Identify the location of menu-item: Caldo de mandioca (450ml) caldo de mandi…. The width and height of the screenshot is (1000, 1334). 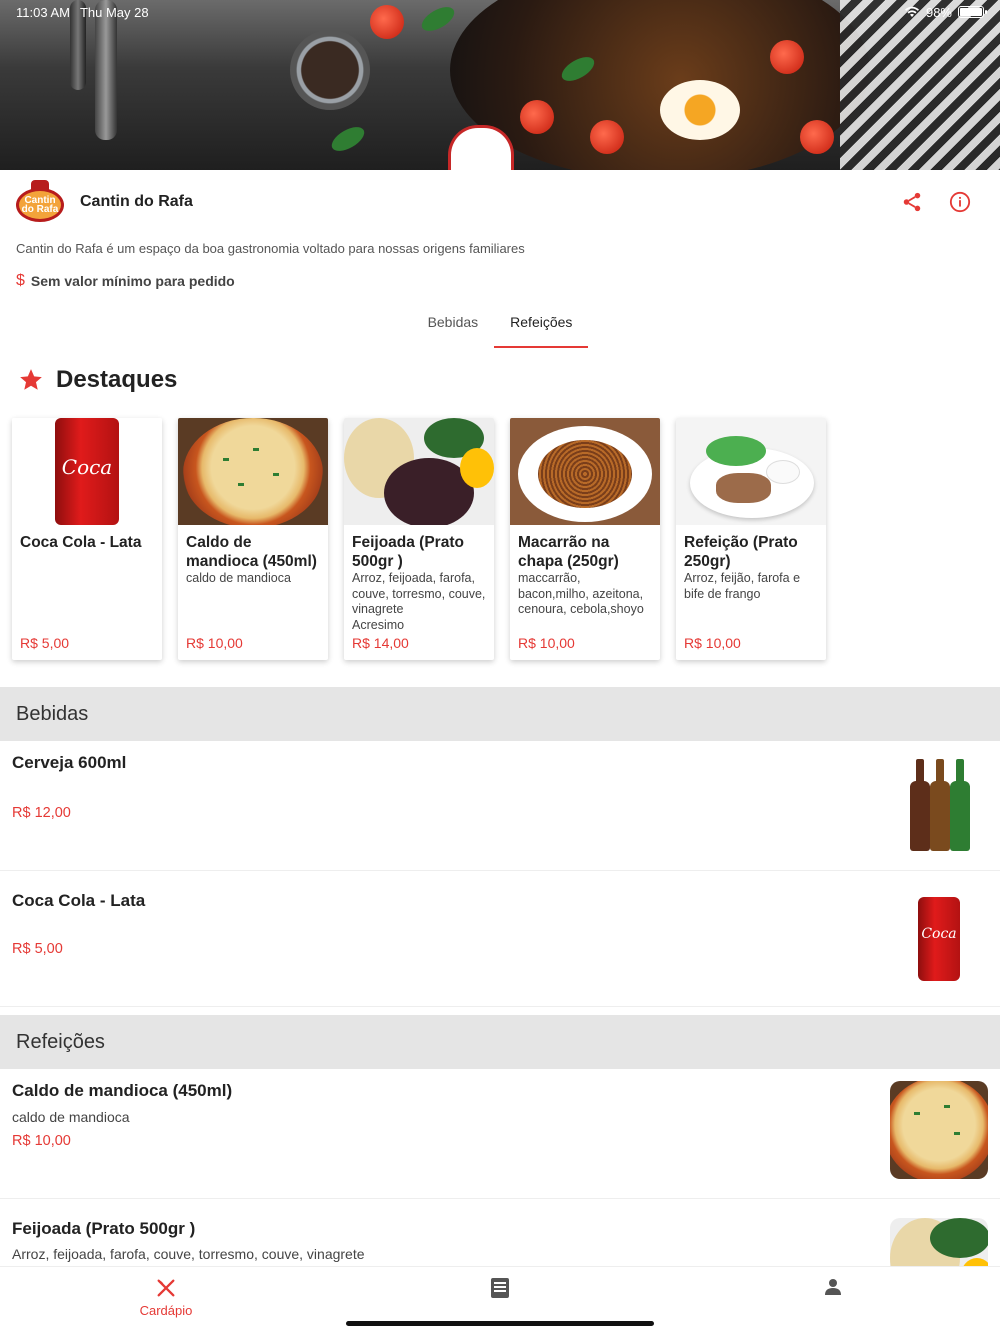
(500, 1134).